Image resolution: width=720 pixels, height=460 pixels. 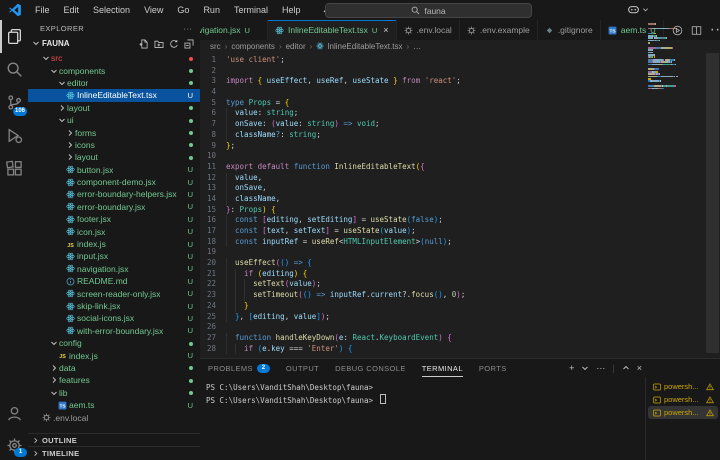 I want to click on close-icon: ×, so click(x=385, y=30).